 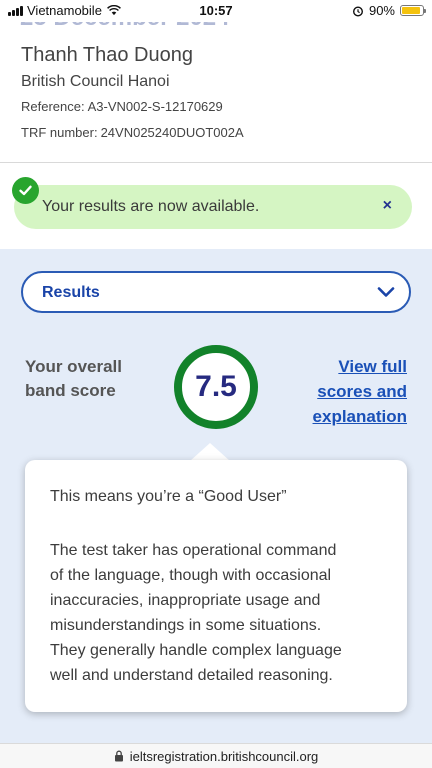 I want to click on battery-icon, so click(x=413, y=10).